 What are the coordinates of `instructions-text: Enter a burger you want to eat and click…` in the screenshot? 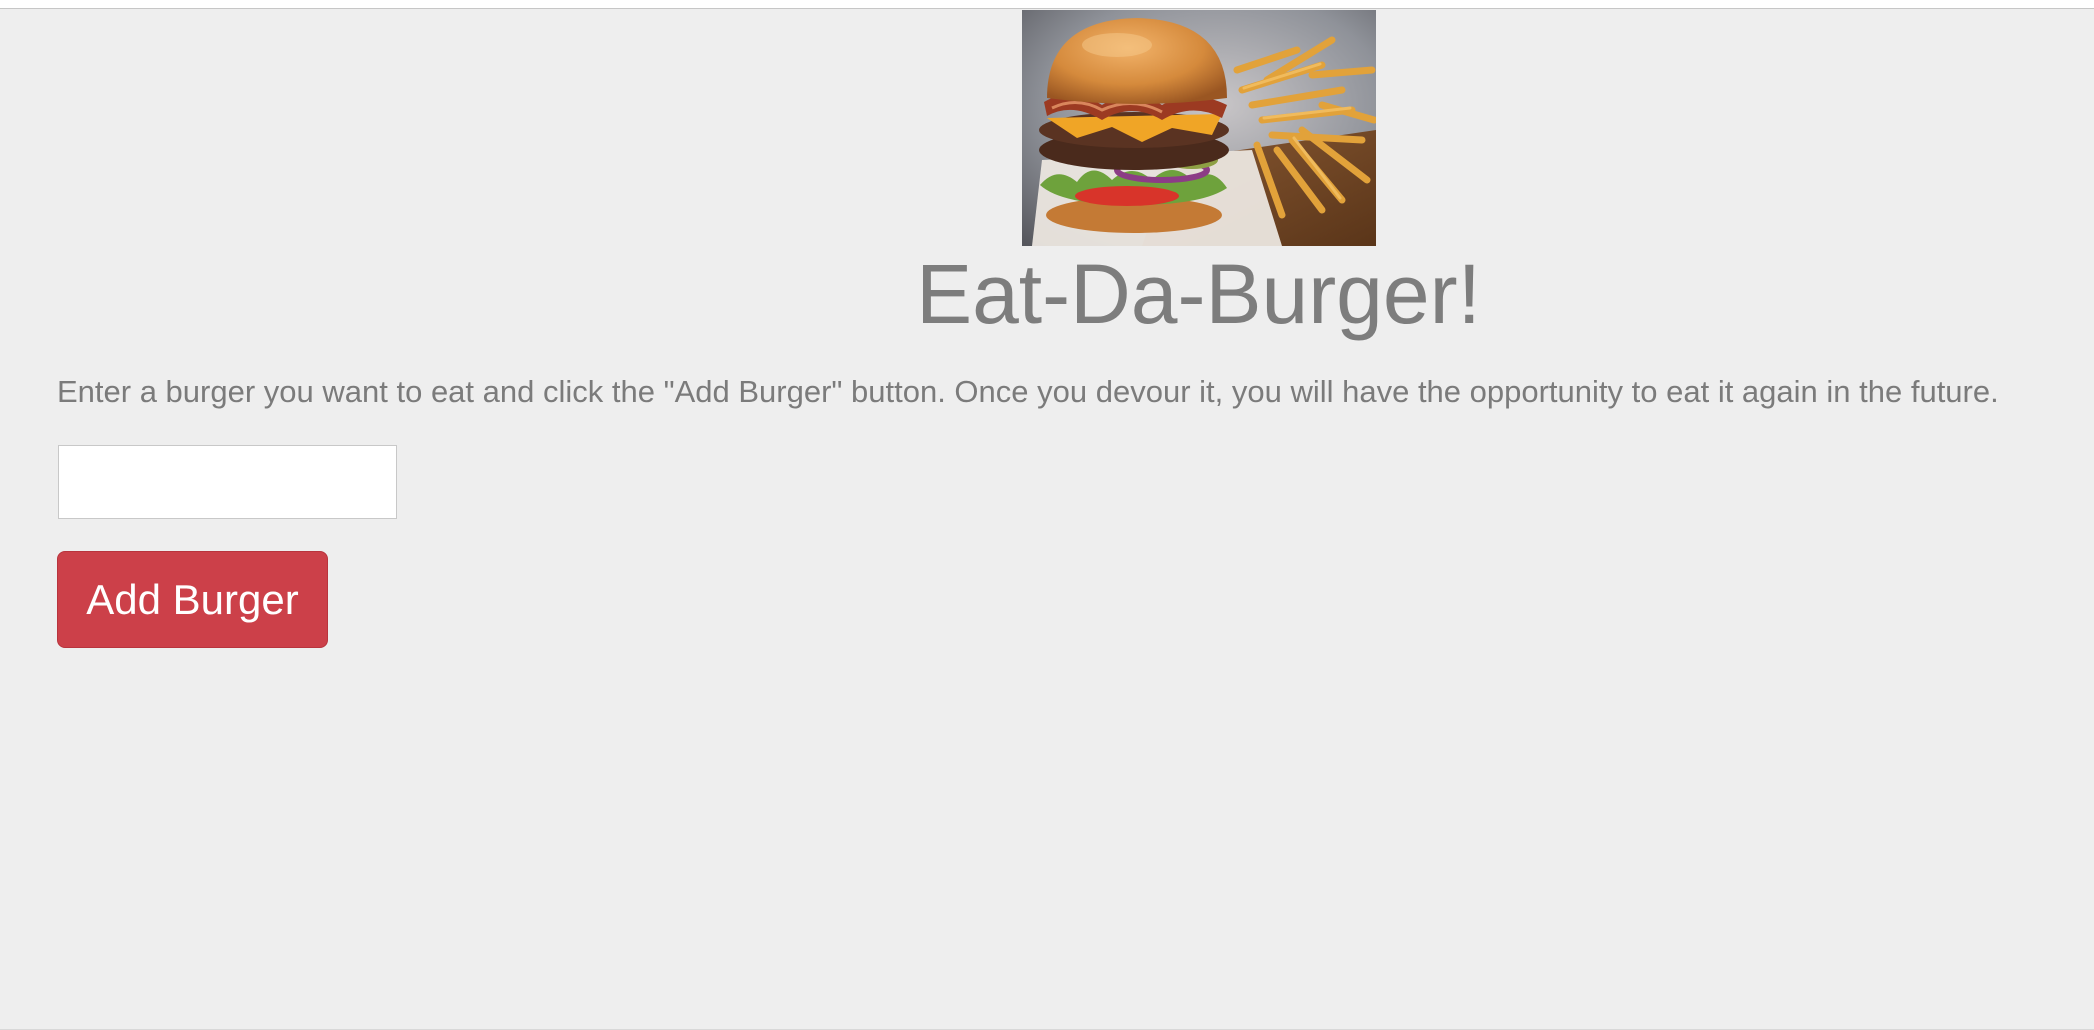 It's located at (1028, 391).